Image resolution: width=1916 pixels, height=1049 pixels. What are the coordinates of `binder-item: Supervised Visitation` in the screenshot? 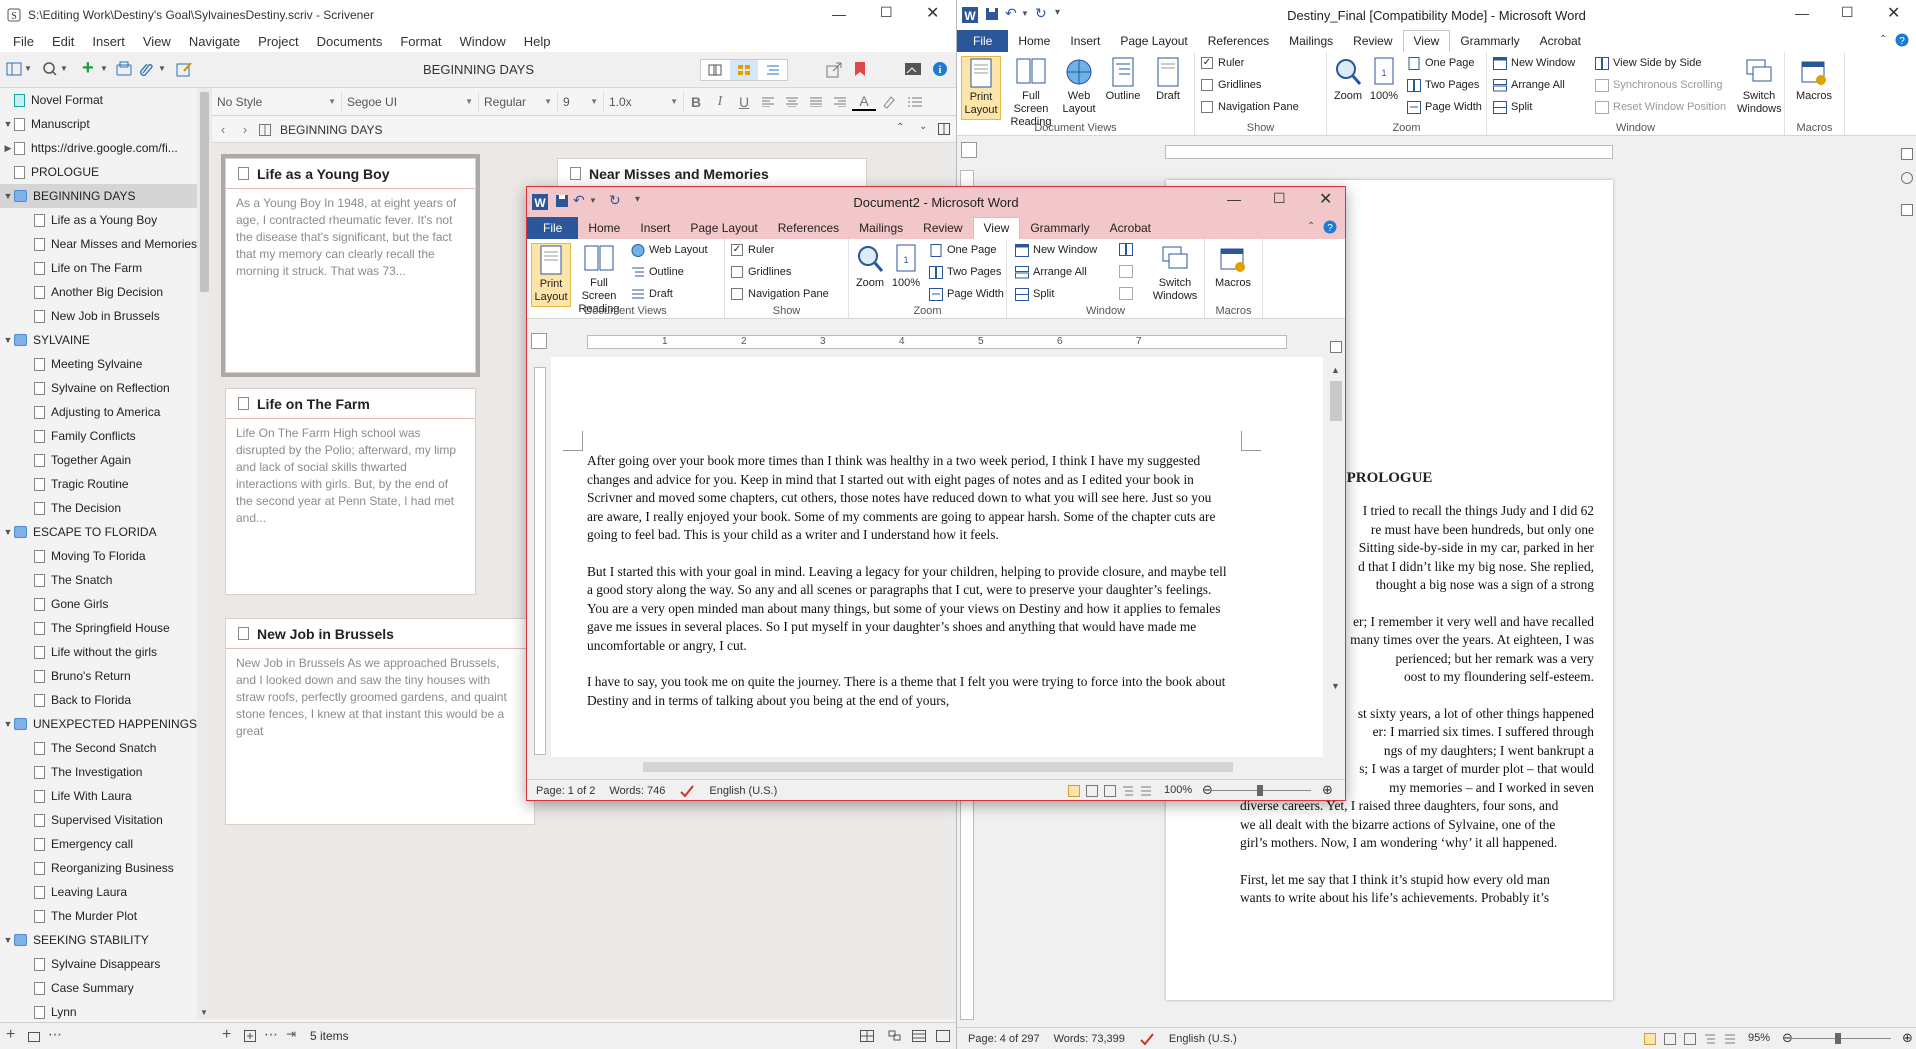 It's located at (105, 820).